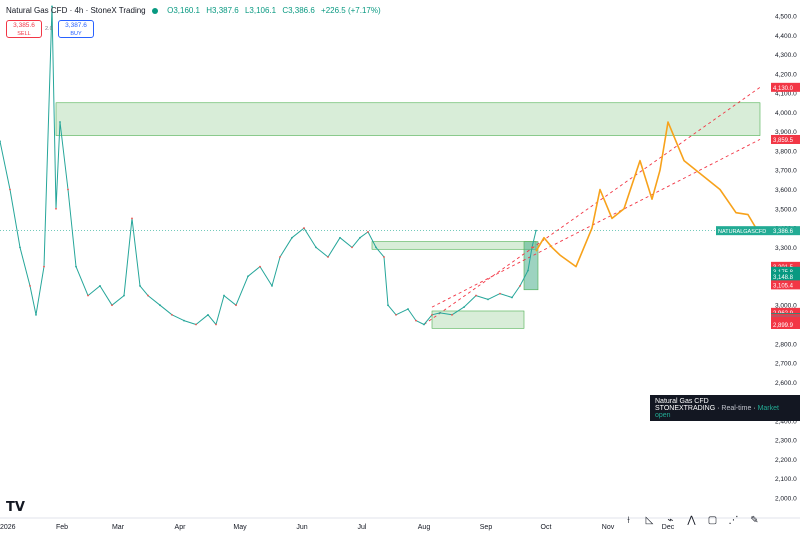 Image resolution: width=800 pixels, height=536 pixels. What do you see at coordinates (685, 408) in the screenshot?
I see `info-source: STONEXTRADING` at bounding box center [685, 408].